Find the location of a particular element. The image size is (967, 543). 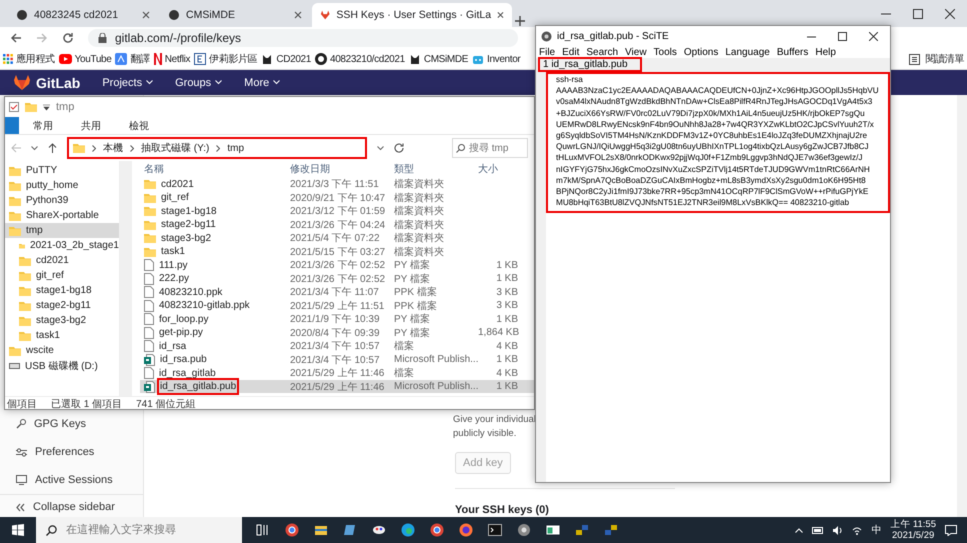

window-icon is located at coordinates (553, 530).